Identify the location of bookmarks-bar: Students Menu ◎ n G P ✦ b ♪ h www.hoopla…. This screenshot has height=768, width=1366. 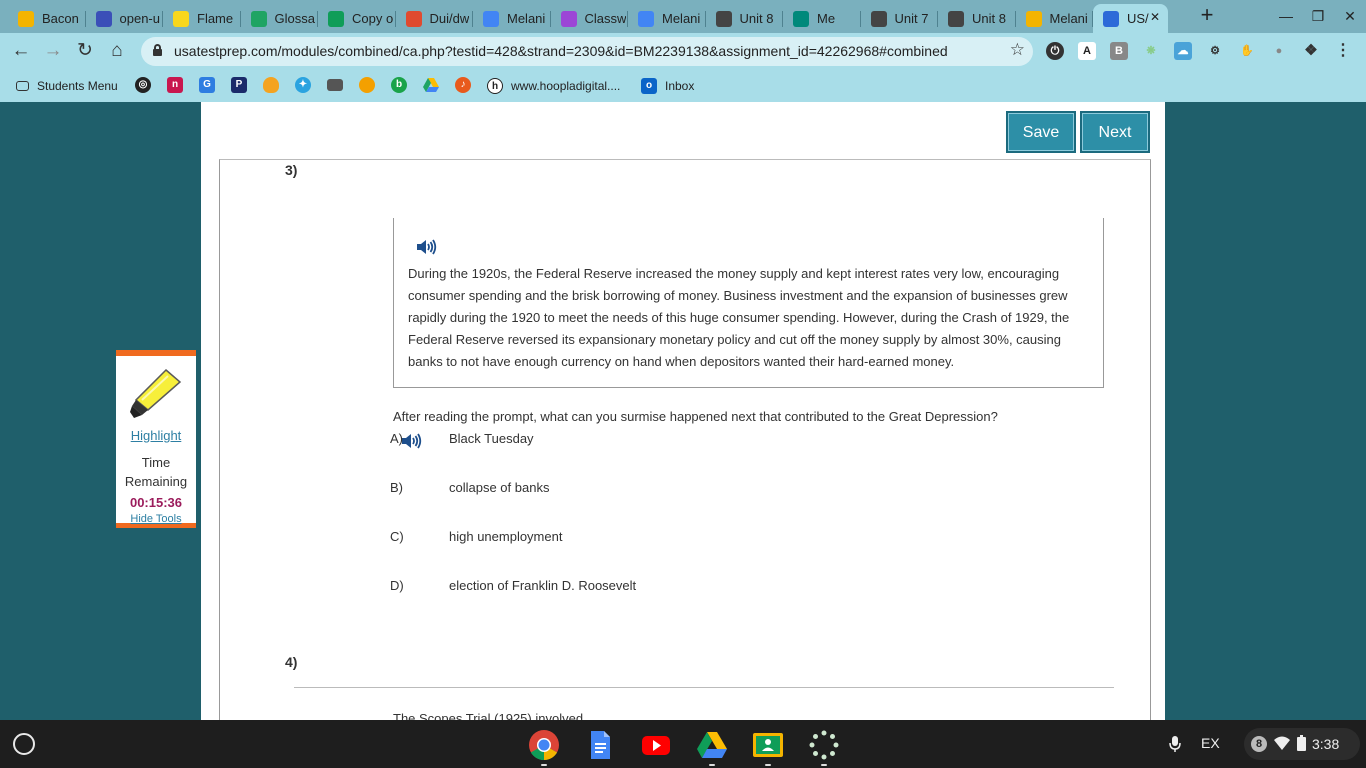
(683, 86).